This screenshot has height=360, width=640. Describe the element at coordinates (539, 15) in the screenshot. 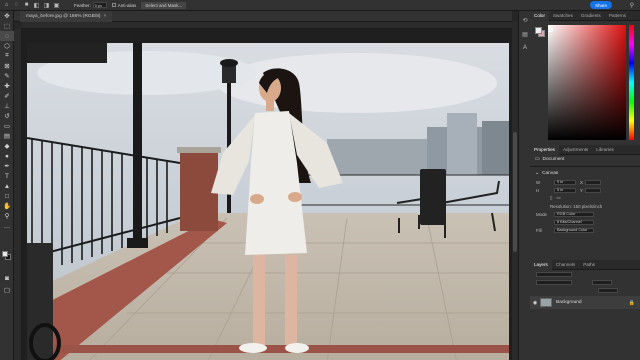

I see `tab-color: Color` at that location.